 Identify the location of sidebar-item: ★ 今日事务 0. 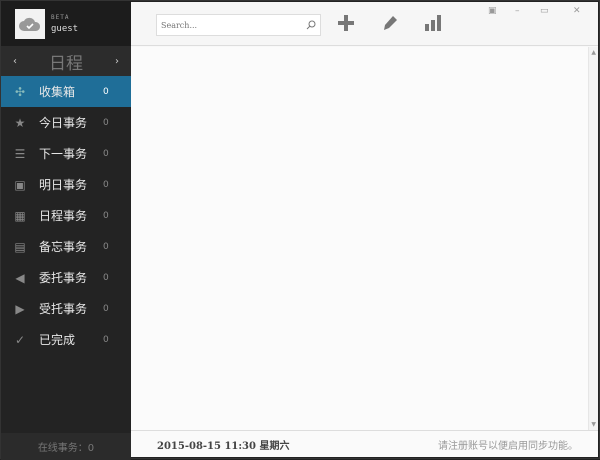
(66, 122).